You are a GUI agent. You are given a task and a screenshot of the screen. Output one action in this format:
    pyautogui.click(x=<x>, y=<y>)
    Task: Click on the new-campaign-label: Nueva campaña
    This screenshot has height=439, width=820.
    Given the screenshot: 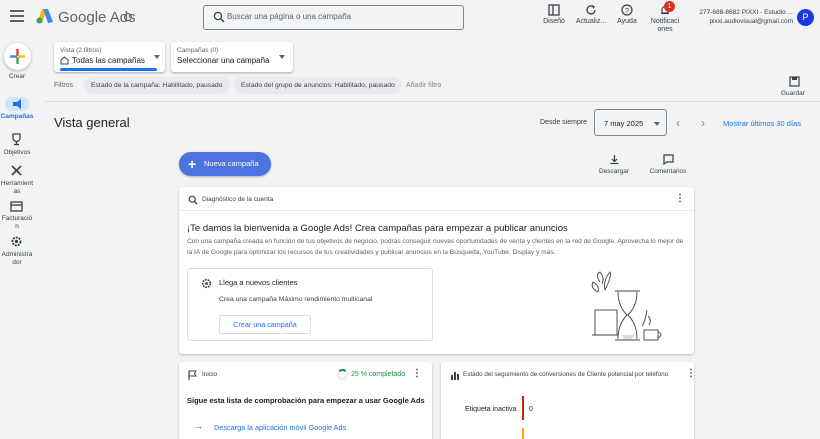 What is the action you would take?
    pyautogui.click(x=231, y=163)
    